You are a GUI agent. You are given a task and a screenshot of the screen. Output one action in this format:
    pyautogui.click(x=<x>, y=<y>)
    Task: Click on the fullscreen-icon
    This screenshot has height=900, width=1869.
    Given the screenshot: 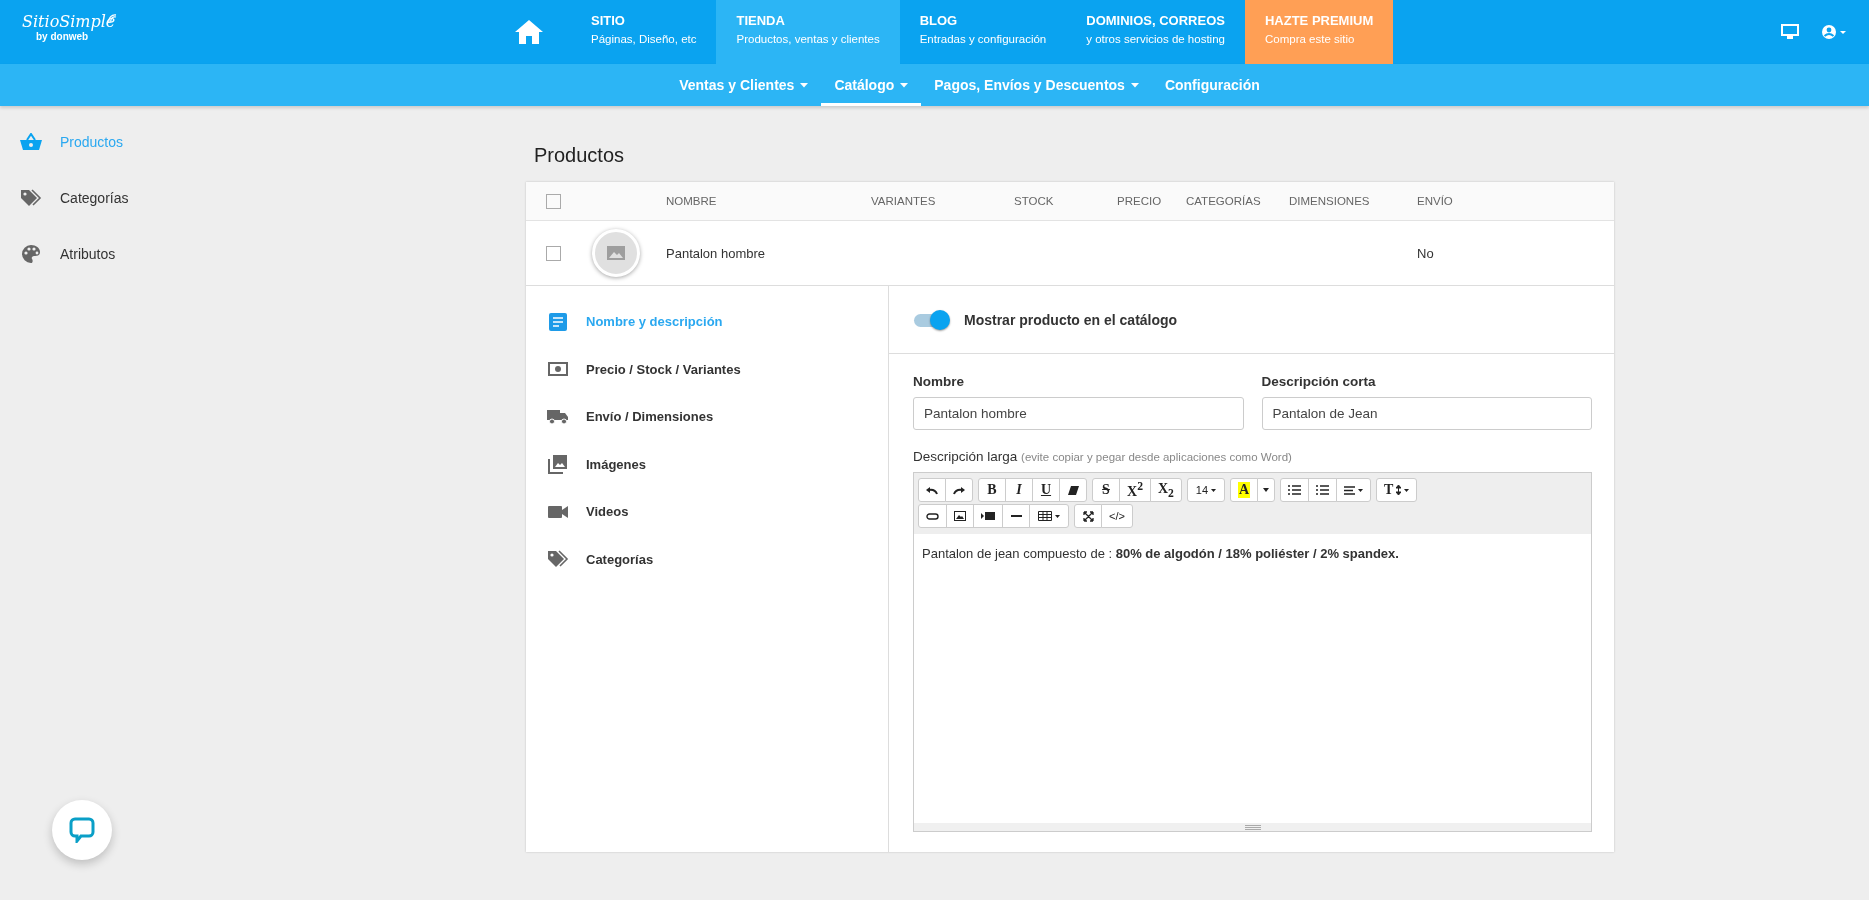 What is the action you would take?
    pyautogui.click(x=1088, y=516)
    